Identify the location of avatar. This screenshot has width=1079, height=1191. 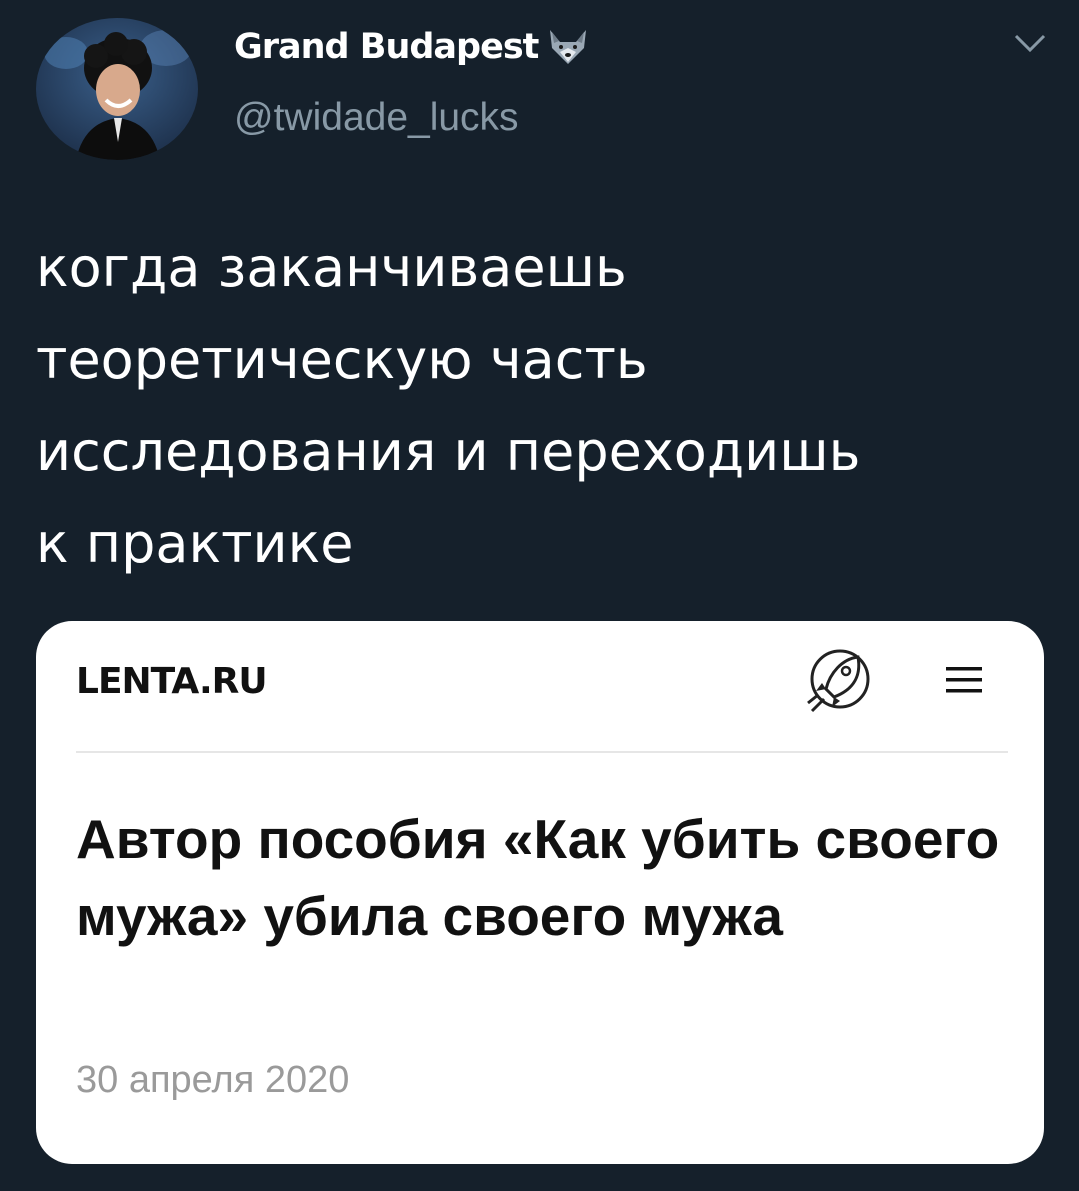
(117, 89).